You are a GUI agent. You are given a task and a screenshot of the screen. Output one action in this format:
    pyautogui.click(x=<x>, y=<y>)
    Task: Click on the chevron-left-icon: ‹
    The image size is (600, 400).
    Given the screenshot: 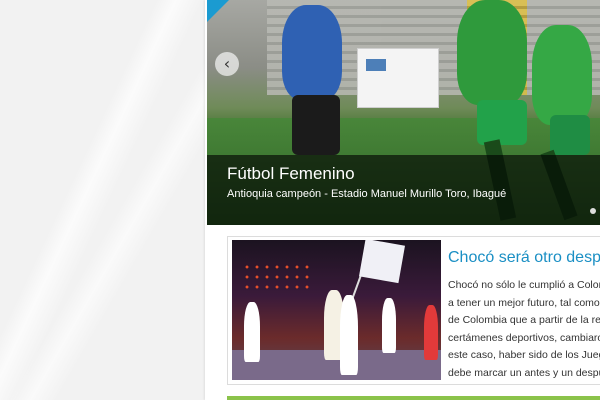 What is the action you would take?
    pyautogui.click(x=227, y=64)
    